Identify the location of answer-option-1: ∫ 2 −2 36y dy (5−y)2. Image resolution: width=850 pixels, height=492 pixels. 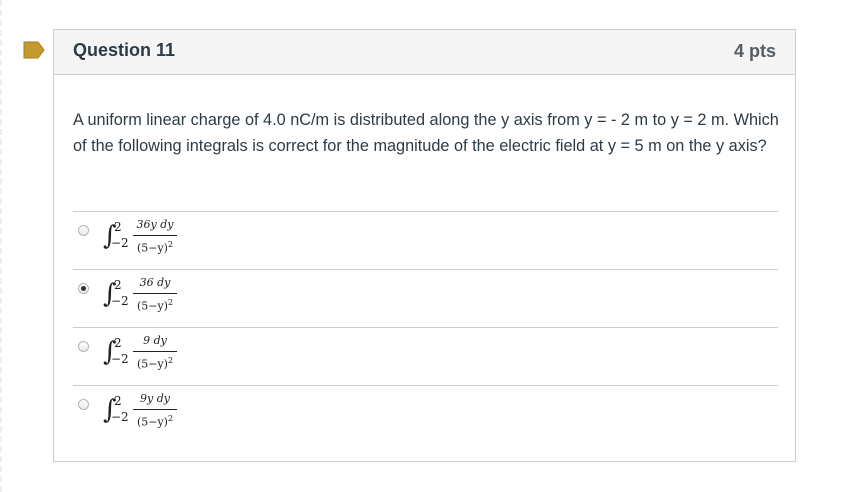
(425, 241).